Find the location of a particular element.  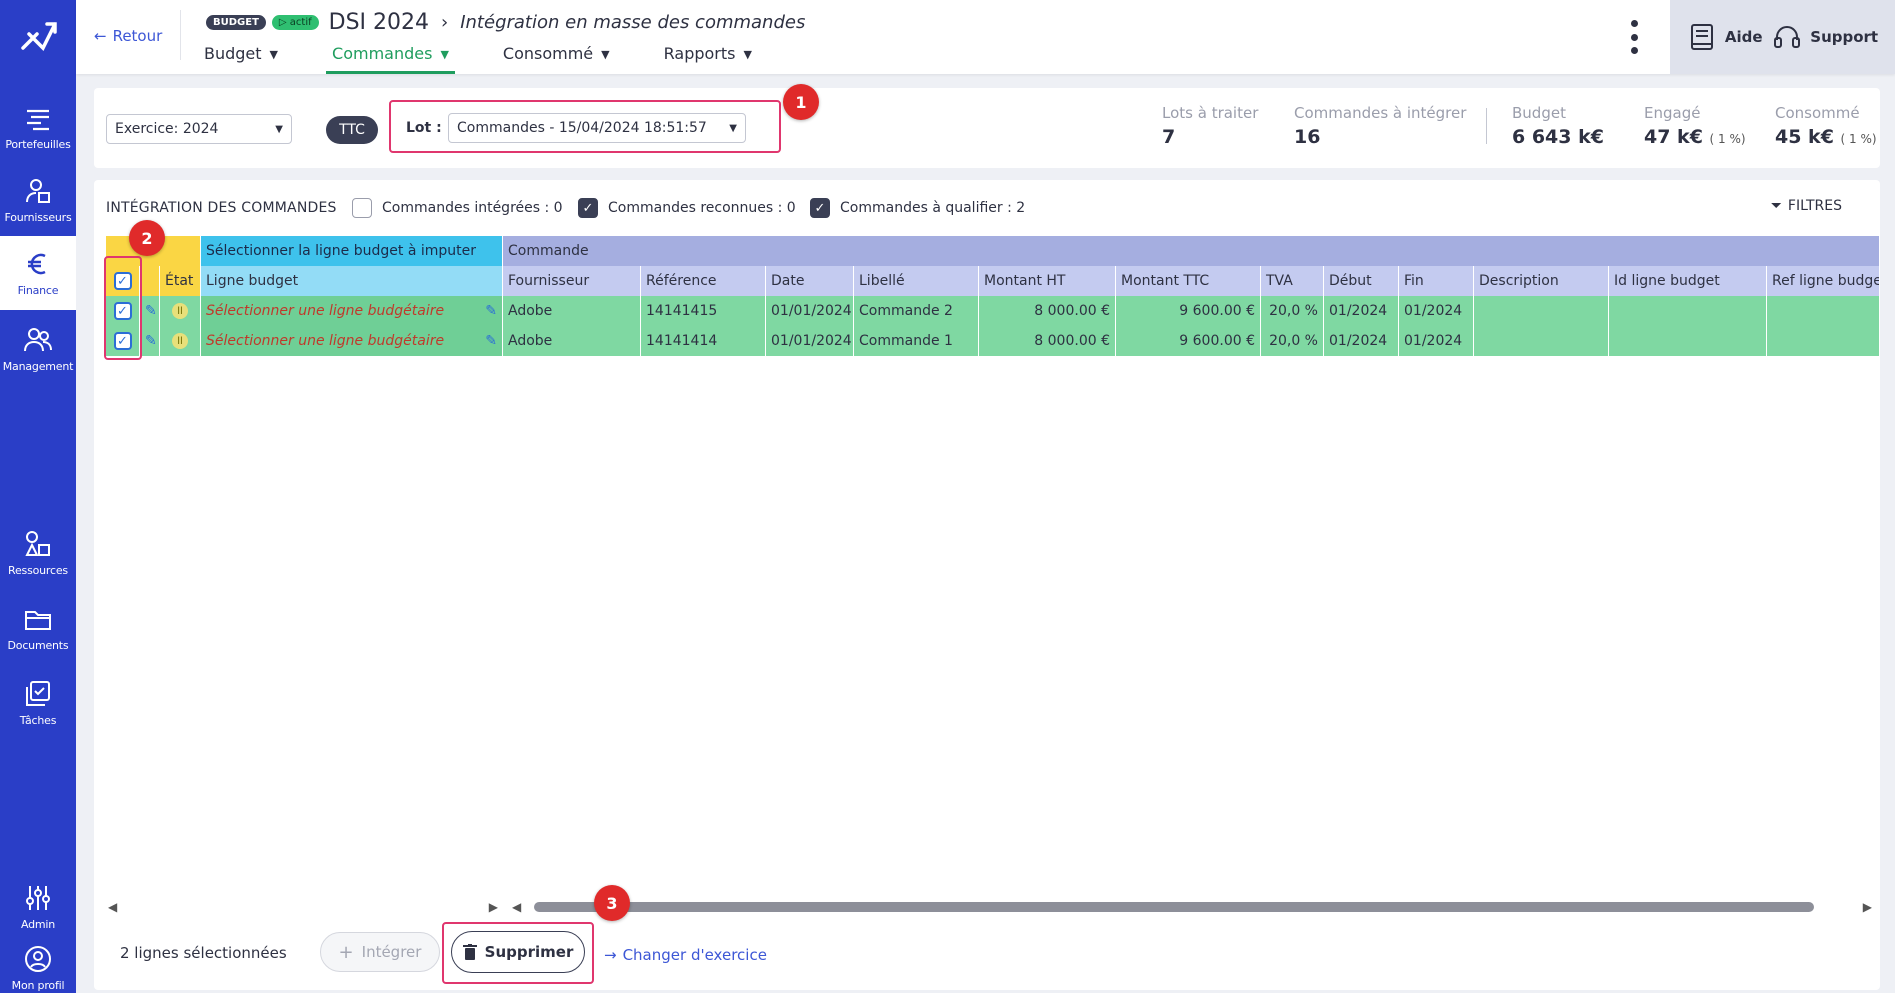

arrow-right-icon: → is located at coordinates (610, 955).